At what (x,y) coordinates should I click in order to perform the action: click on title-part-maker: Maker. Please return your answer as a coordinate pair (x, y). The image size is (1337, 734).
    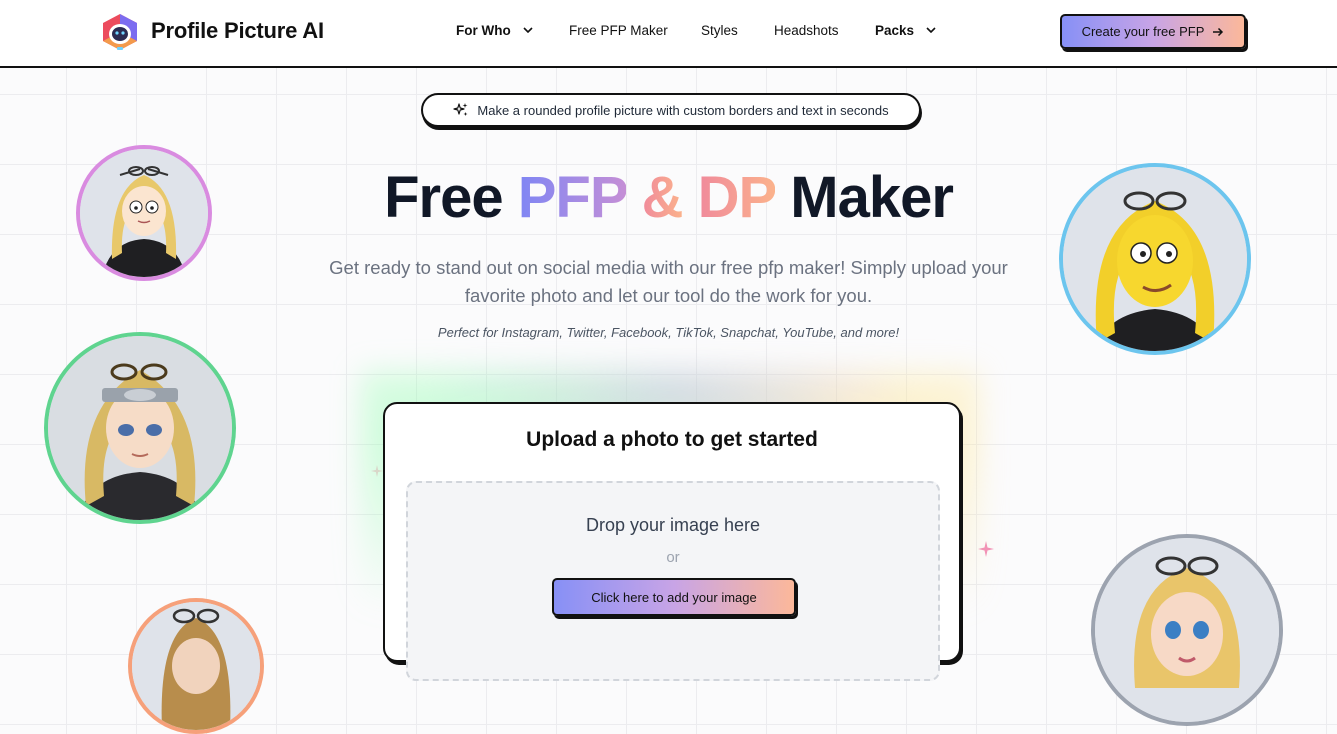
    Looking at the image, I should click on (872, 197).